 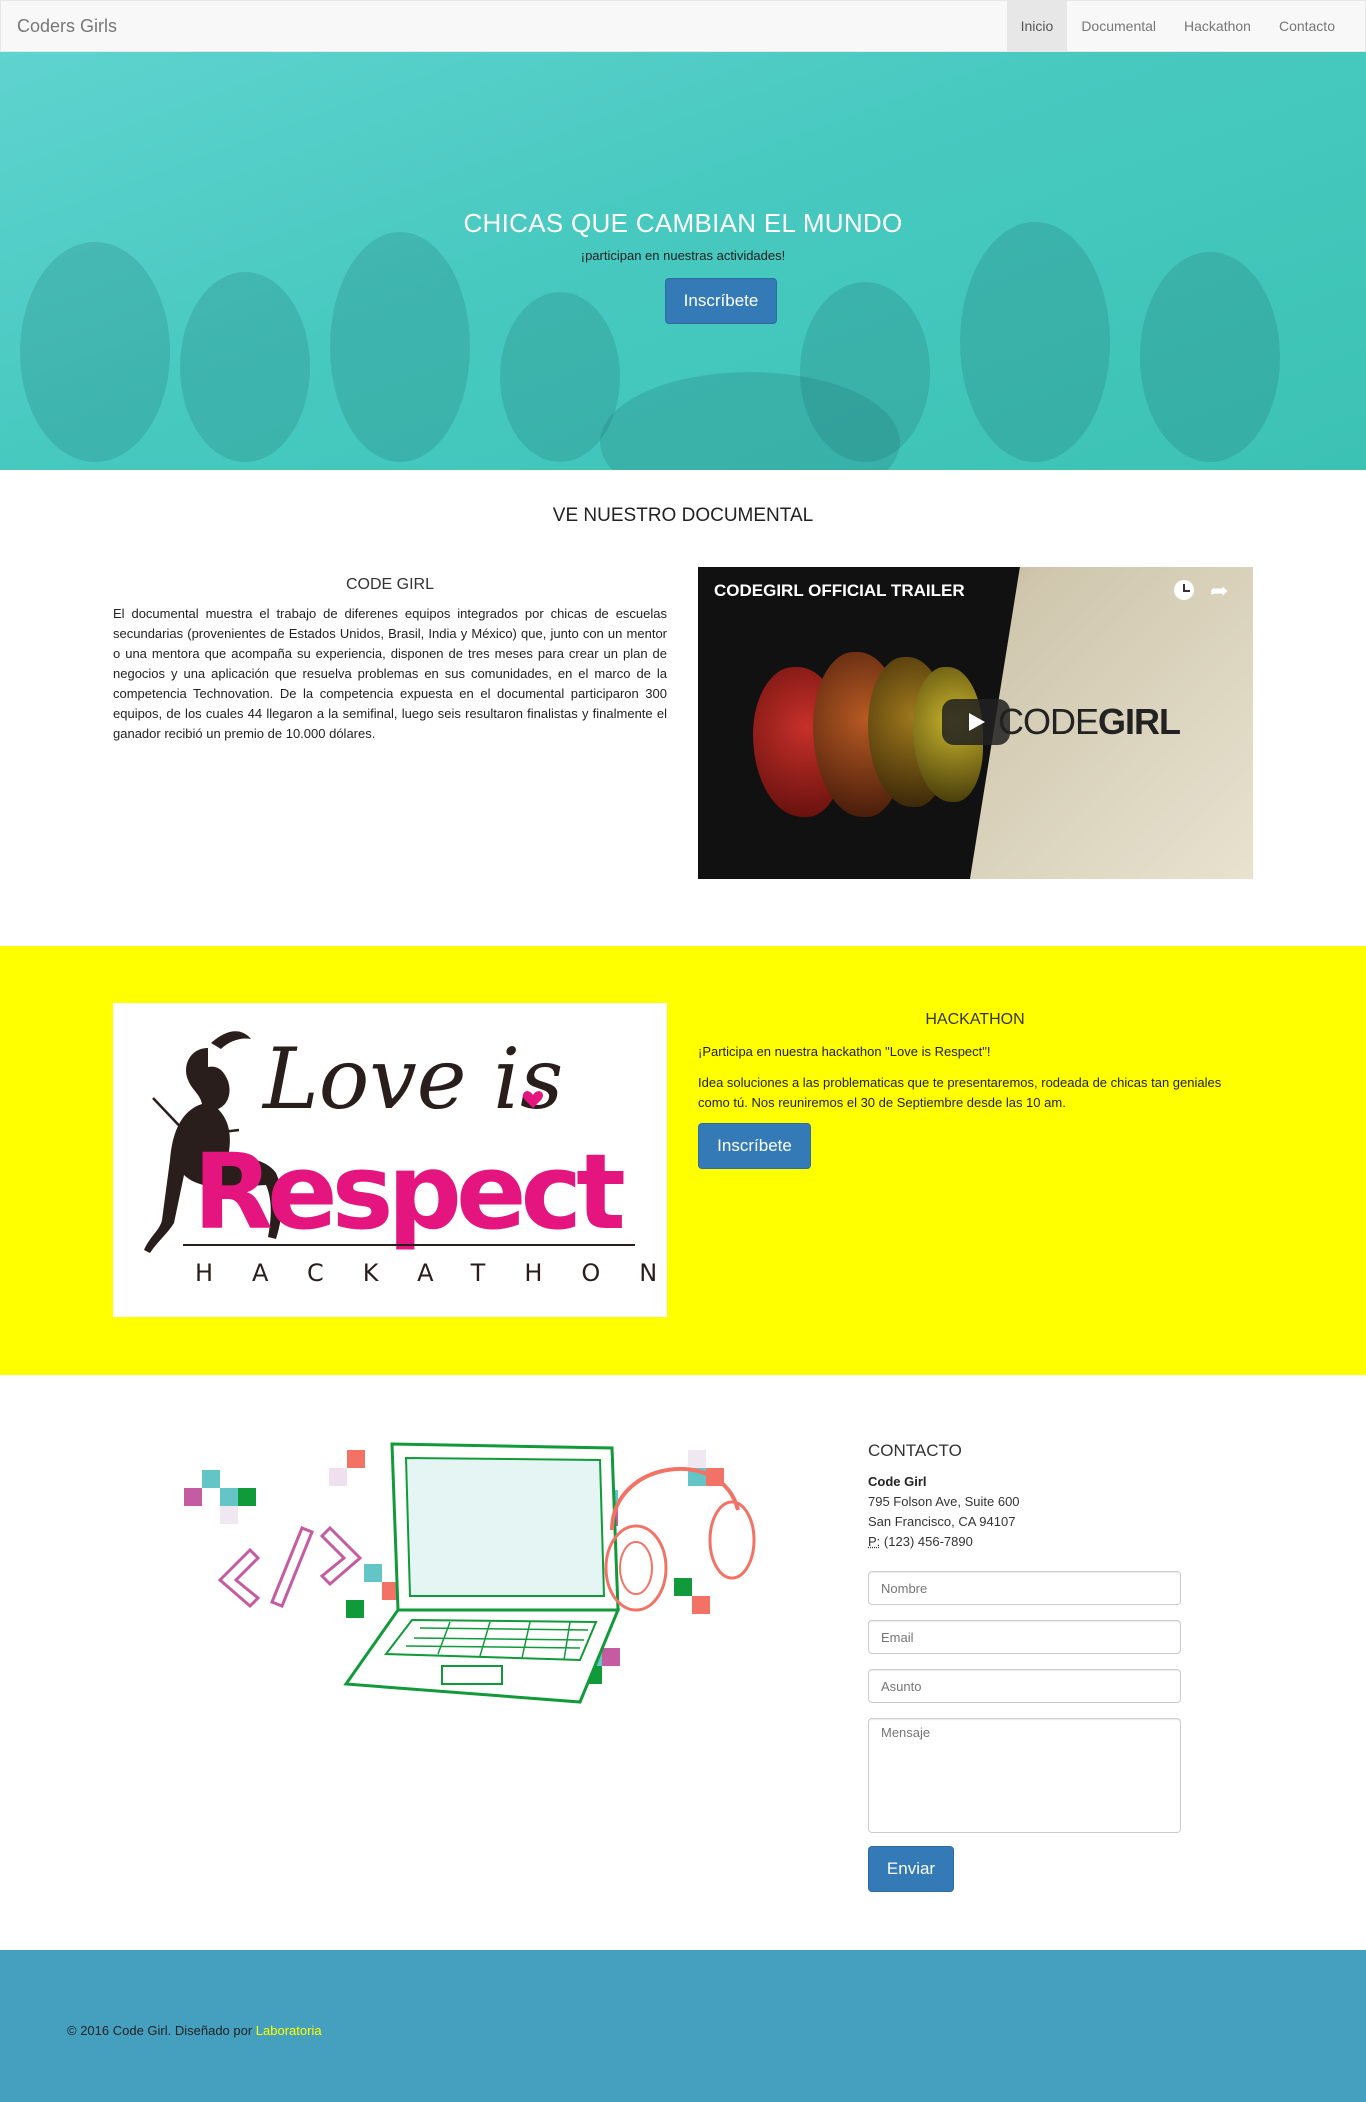 I want to click on logo-line-love-is: Love is, so click(x=412, y=1079).